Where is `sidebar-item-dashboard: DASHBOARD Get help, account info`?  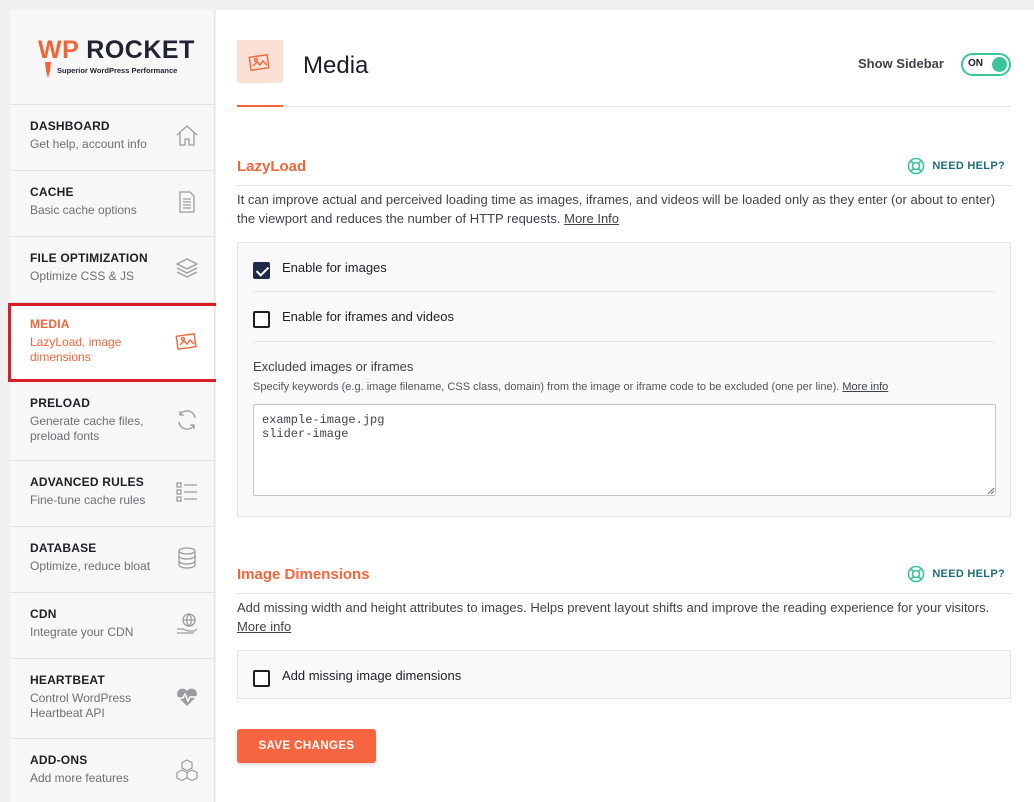
sidebar-item-dashboard: DASHBOARD Get help, account info is located at coordinates (112, 138).